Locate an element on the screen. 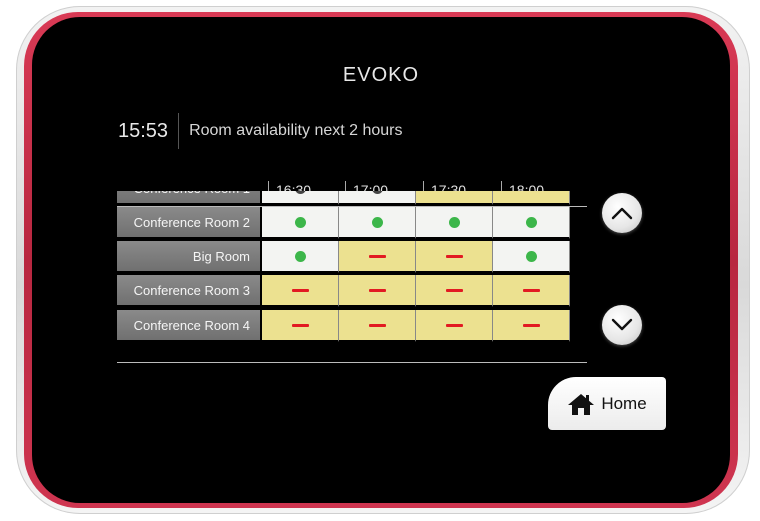  room-name: Conference Room 3 is located at coordinates (189, 291).